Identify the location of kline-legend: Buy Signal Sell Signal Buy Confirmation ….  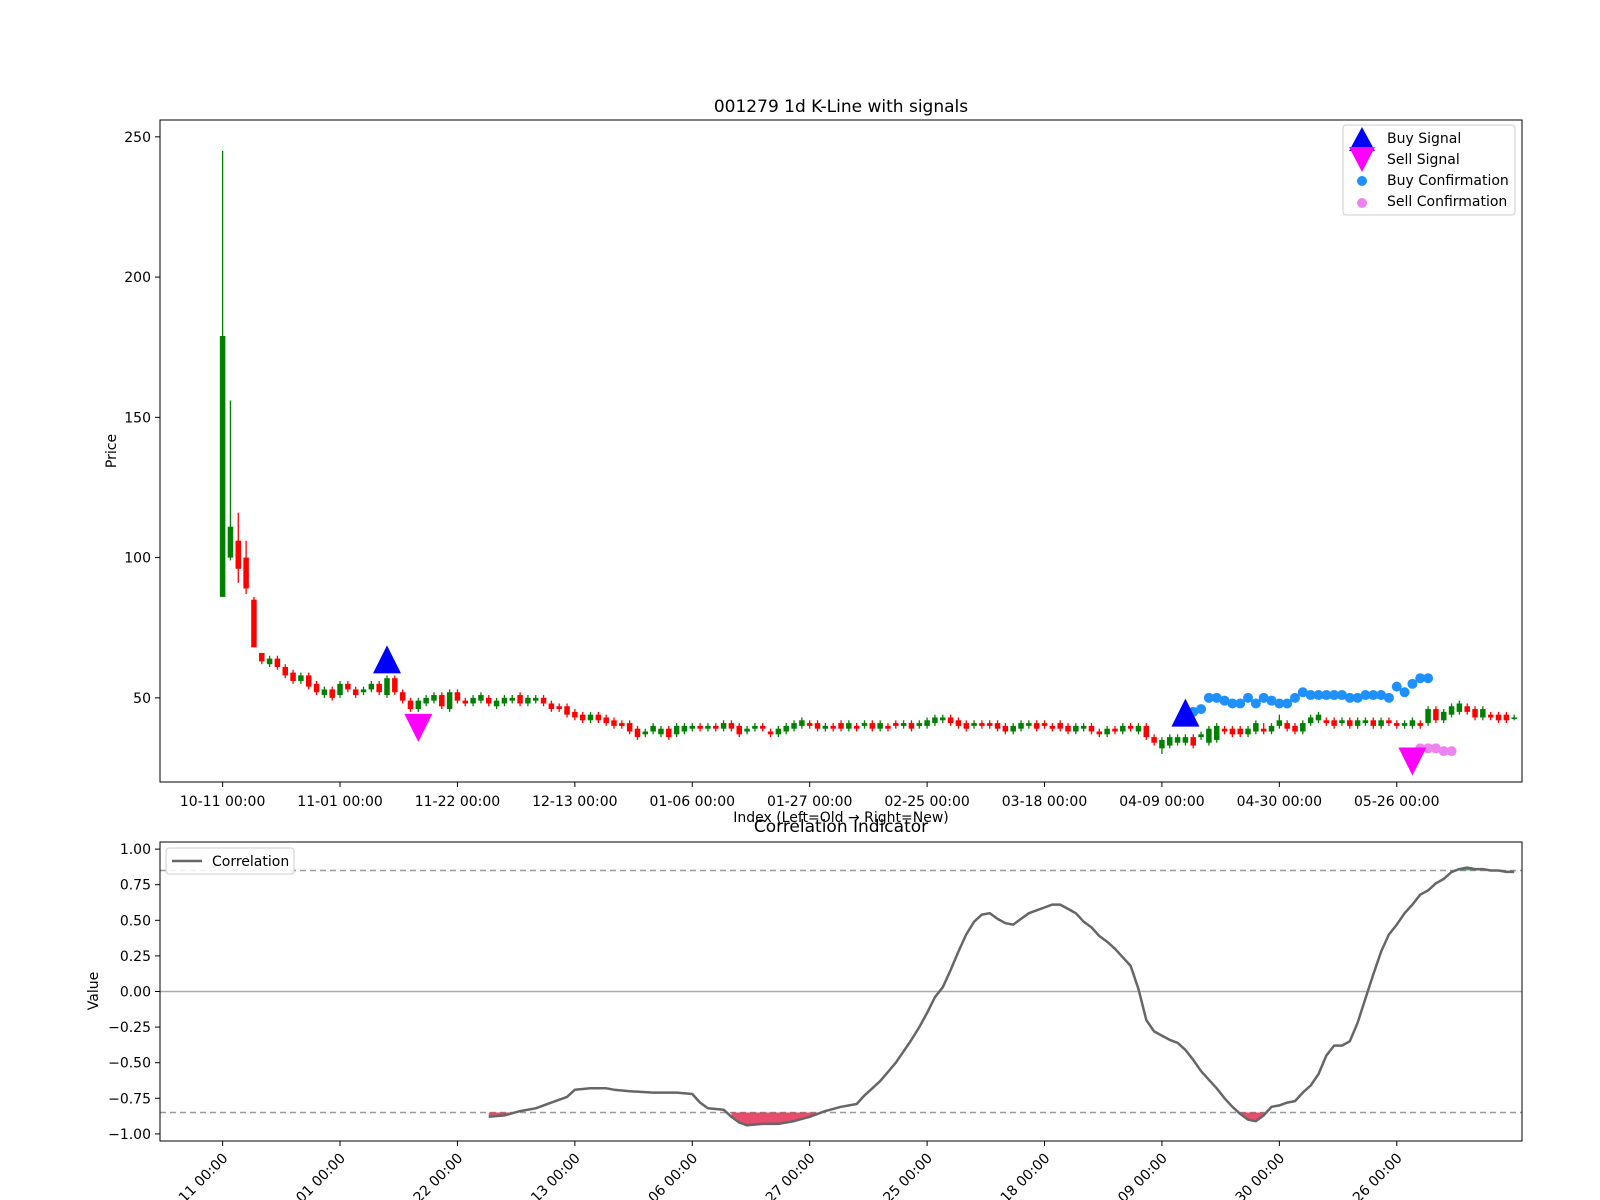
(1429, 170).